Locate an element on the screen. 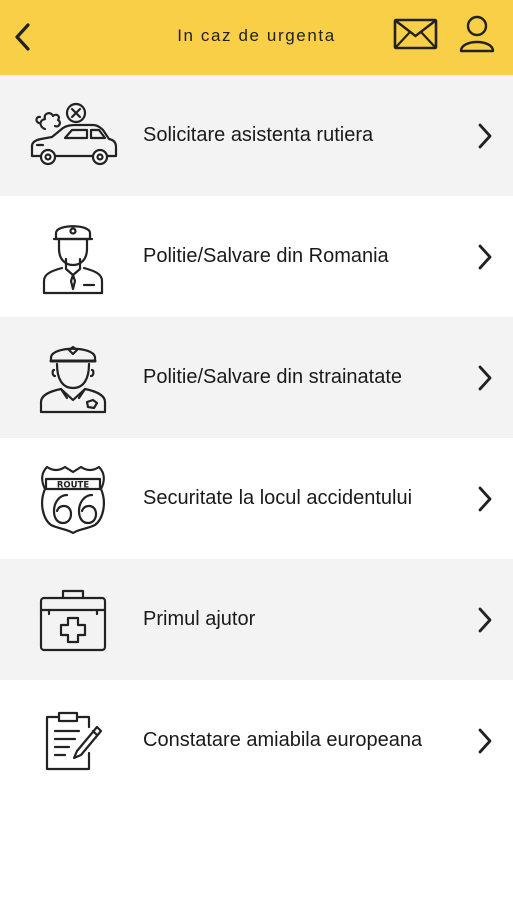  menu-item-label: Securitate la locul accidentului is located at coordinates (278, 498).